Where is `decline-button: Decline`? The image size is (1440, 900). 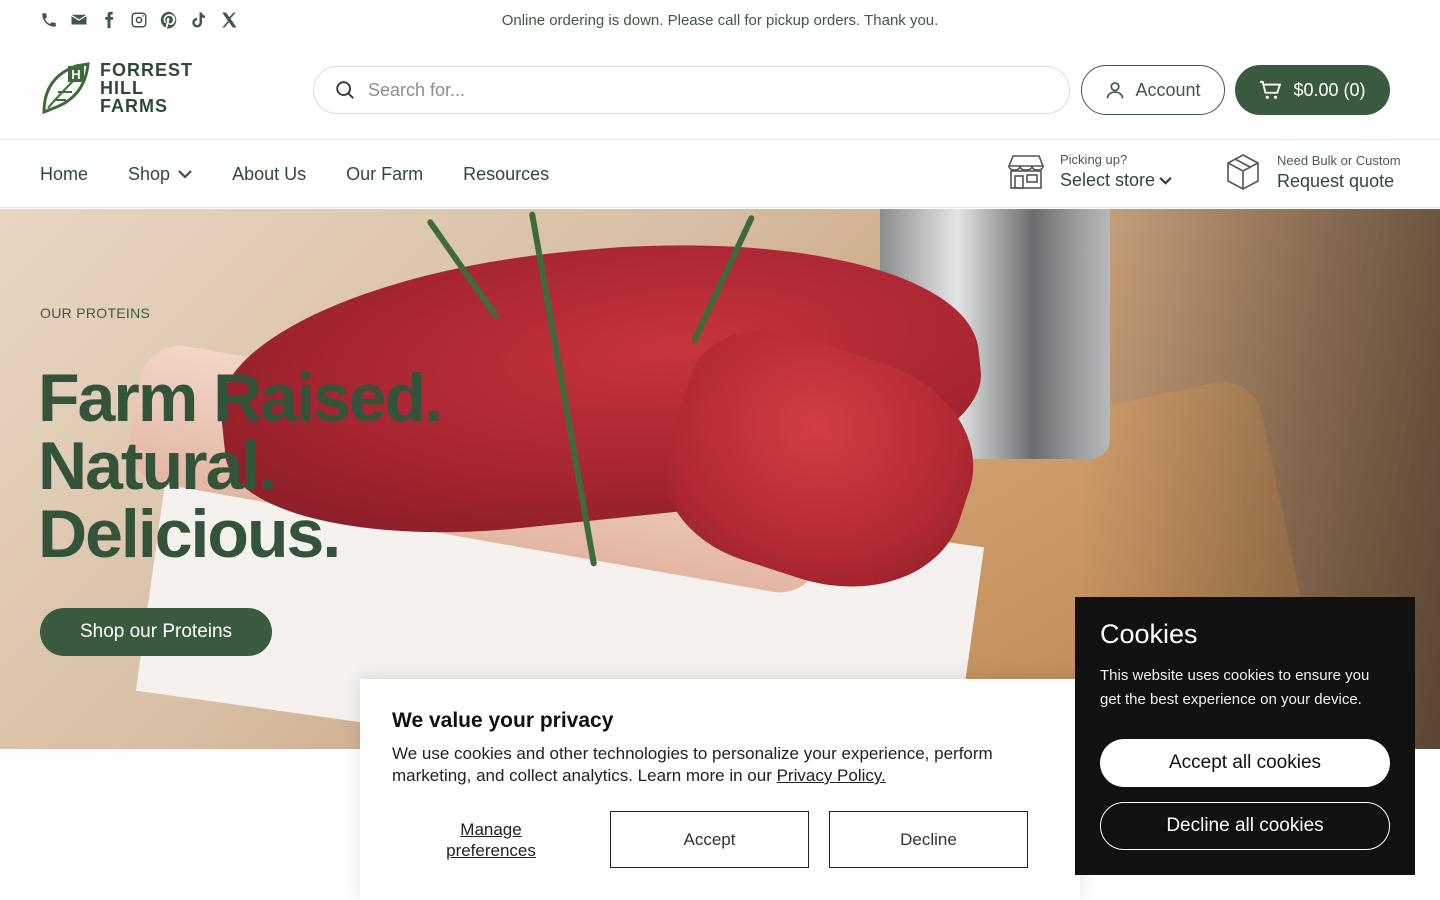 decline-button: Decline is located at coordinates (928, 839).